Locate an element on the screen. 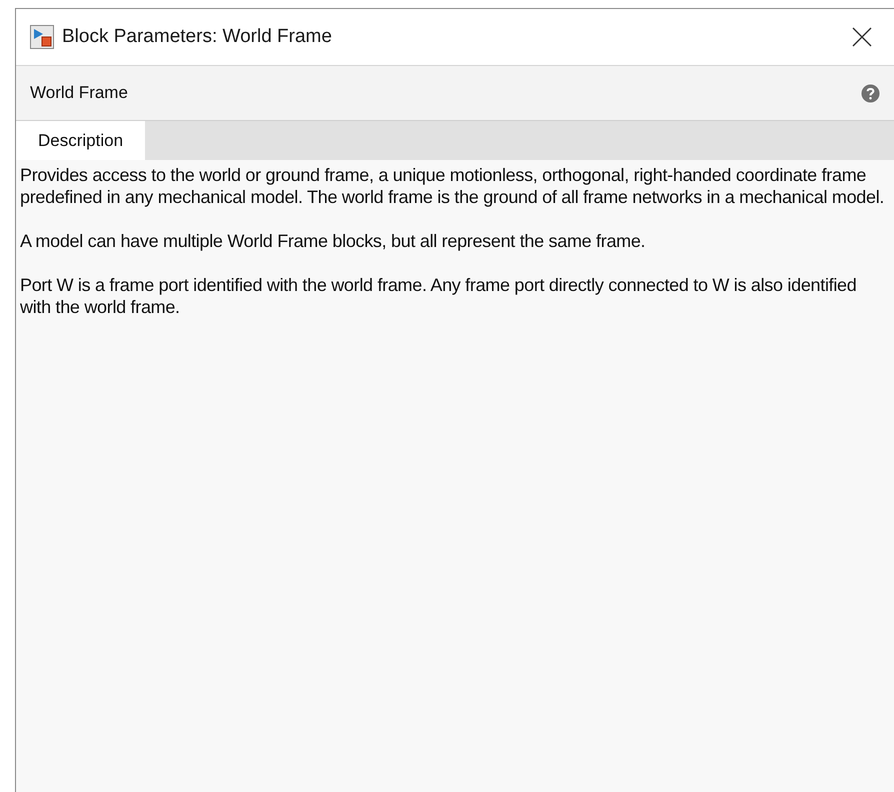  tab: Description is located at coordinates (81, 140).